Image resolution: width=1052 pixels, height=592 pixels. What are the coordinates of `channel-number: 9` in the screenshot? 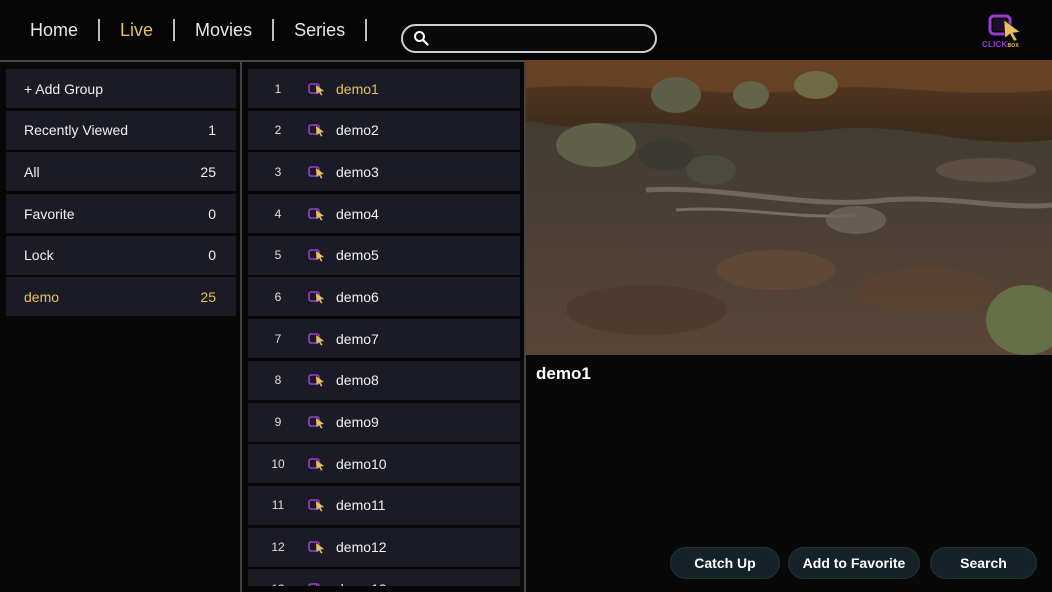 It's located at (278, 422).